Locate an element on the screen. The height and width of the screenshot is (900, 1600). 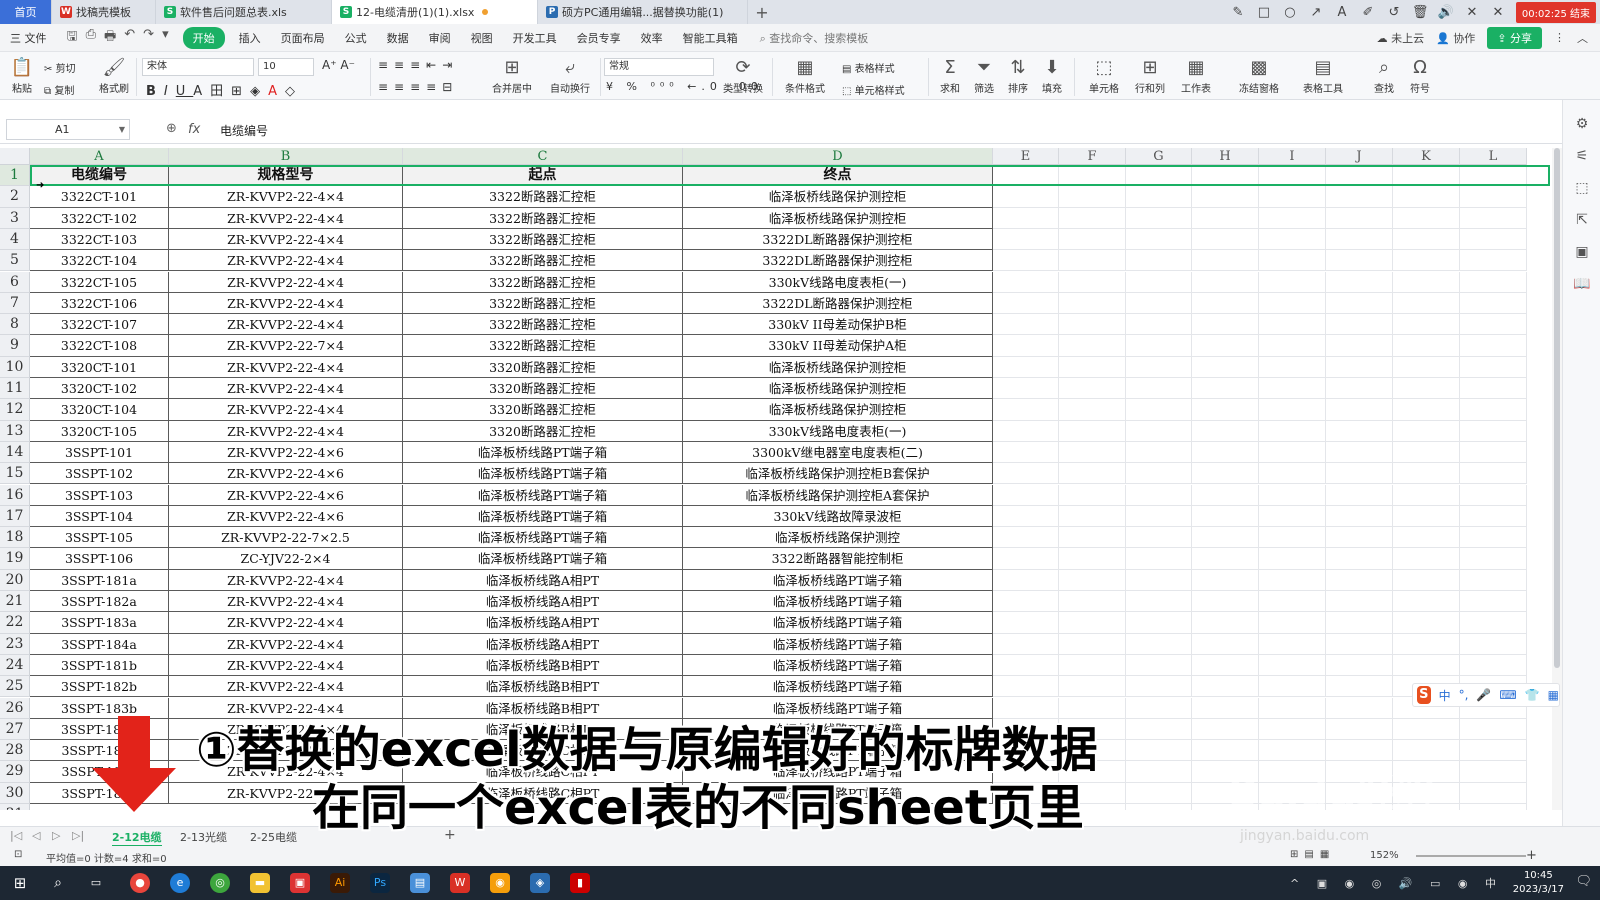
task-view-icon: ▭ is located at coordinates (96, 883).